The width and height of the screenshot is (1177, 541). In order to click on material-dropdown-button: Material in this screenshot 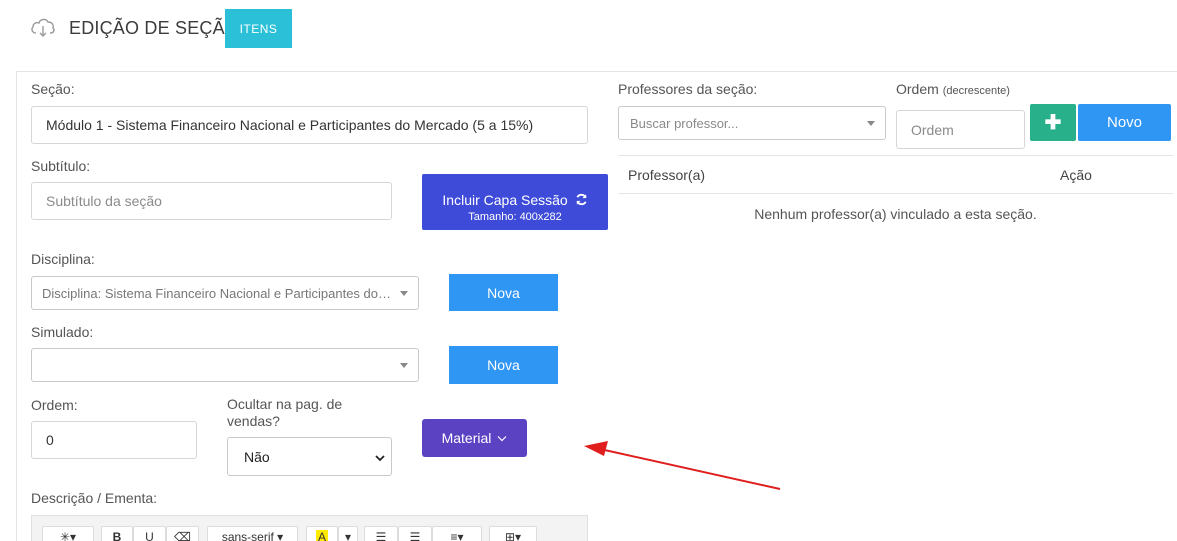, I will do `click(474, 438)`.